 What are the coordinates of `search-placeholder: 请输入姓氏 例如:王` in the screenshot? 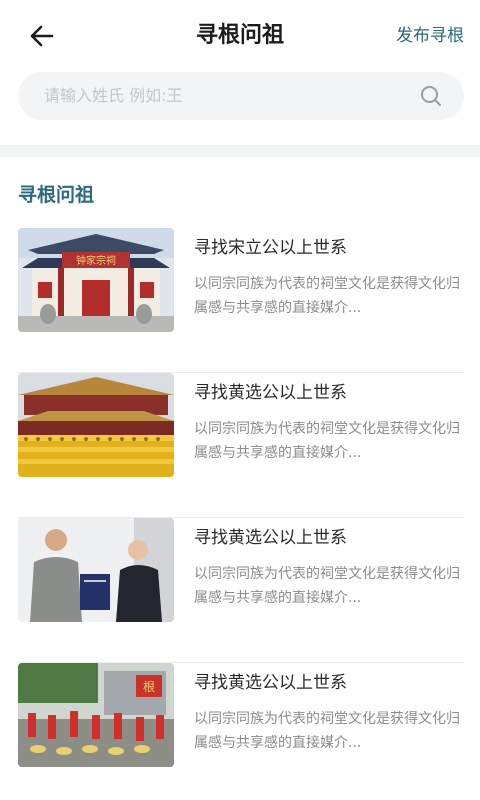 It's located at (113, 95).